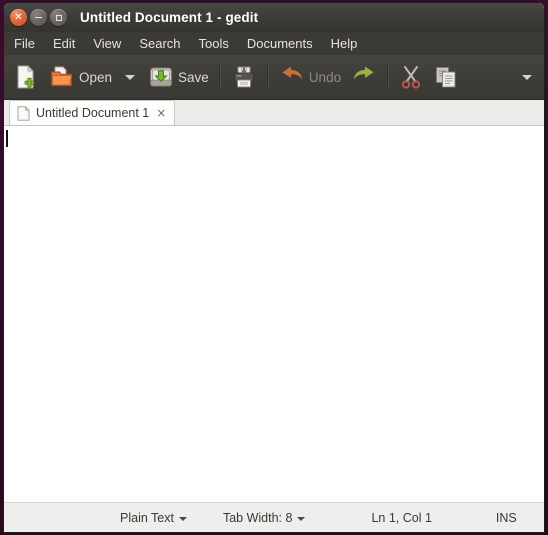  I want to click on tab-width-selector: Tab Width: 8, so click(264, 518).